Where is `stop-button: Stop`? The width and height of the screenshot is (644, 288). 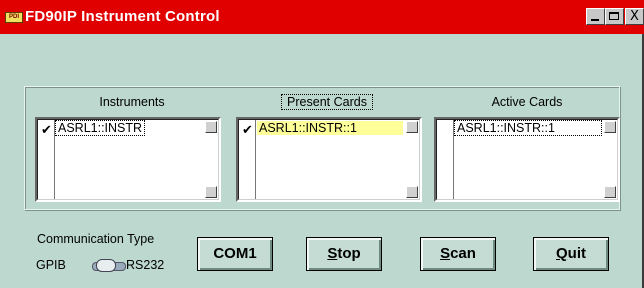 stop-button: Stop is located at coordinates (344, 254).